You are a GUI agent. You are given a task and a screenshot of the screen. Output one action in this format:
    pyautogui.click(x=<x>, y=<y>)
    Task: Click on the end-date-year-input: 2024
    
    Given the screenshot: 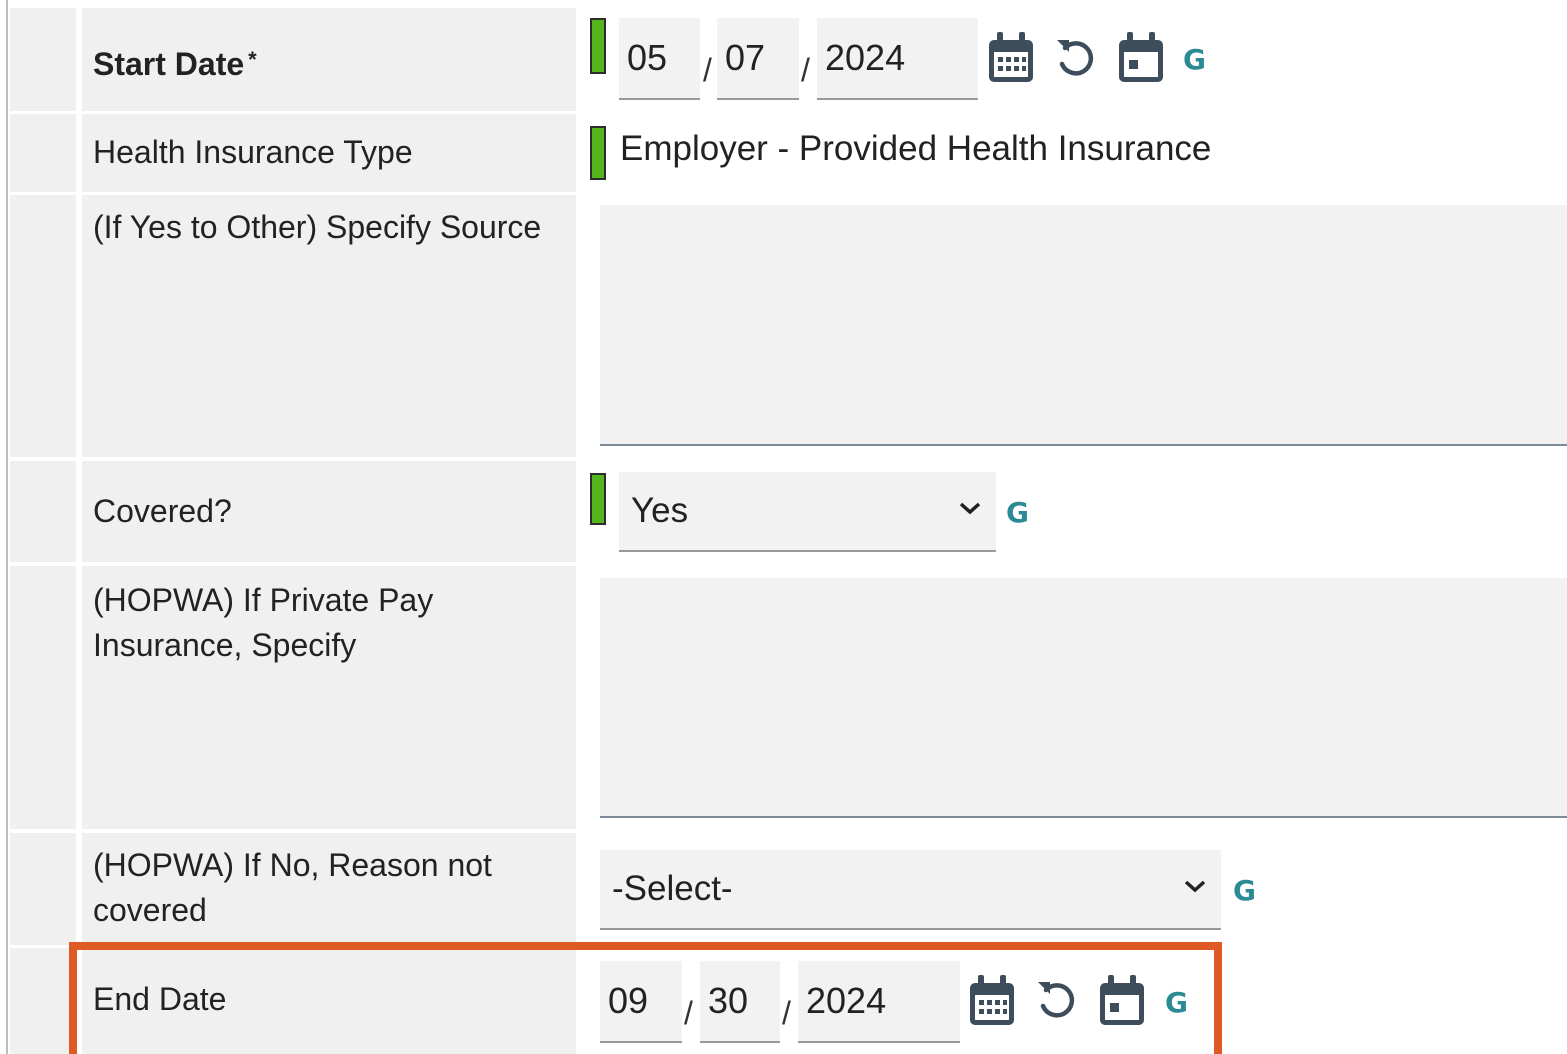 What is the action you would take?
    pyautogui.click(x=879, y=1002)
    